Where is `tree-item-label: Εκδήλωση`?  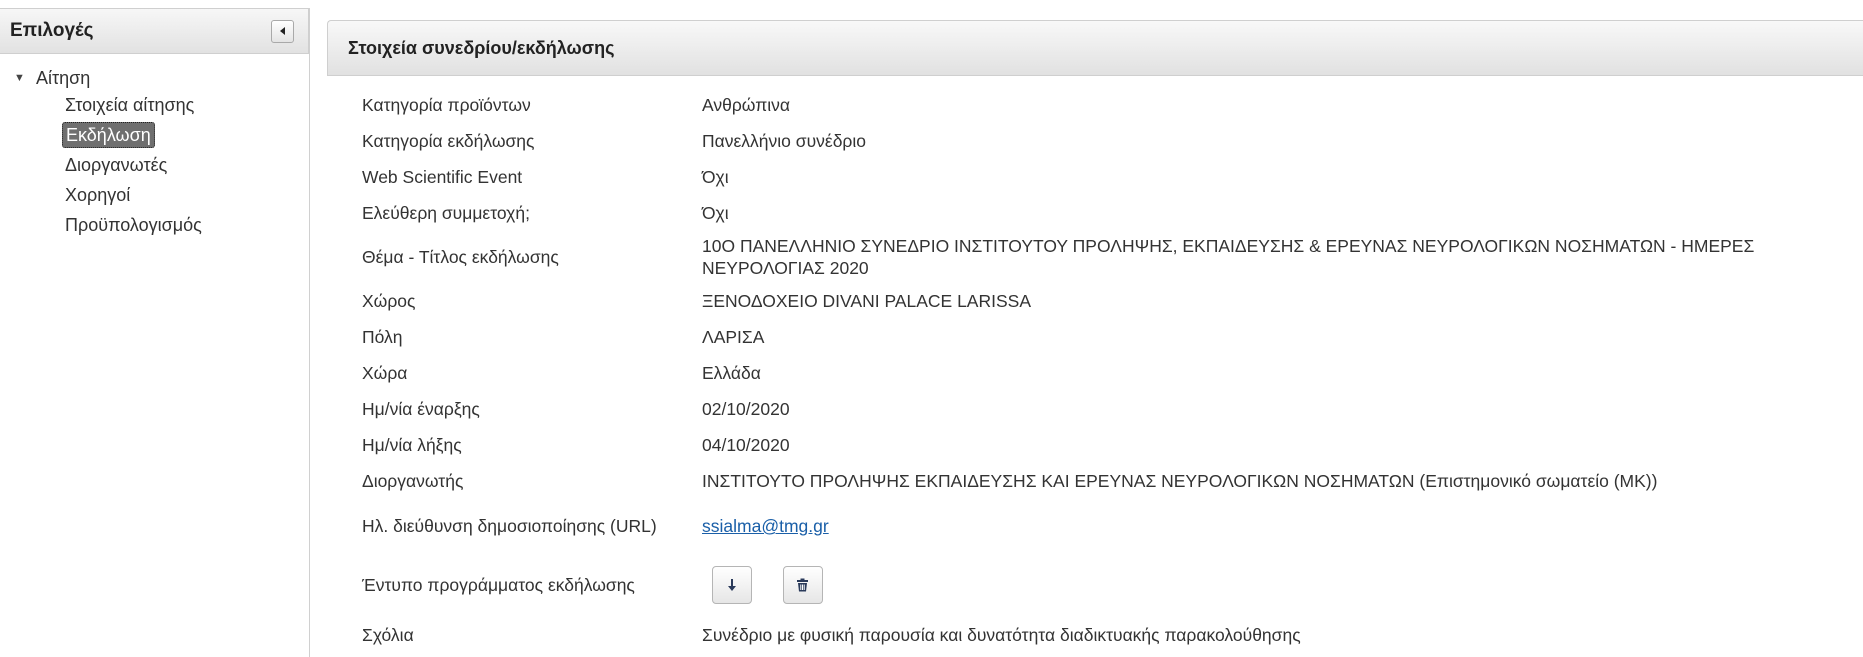
tree-item-label: Εκδήλωση is located at coordinates (108, 135).